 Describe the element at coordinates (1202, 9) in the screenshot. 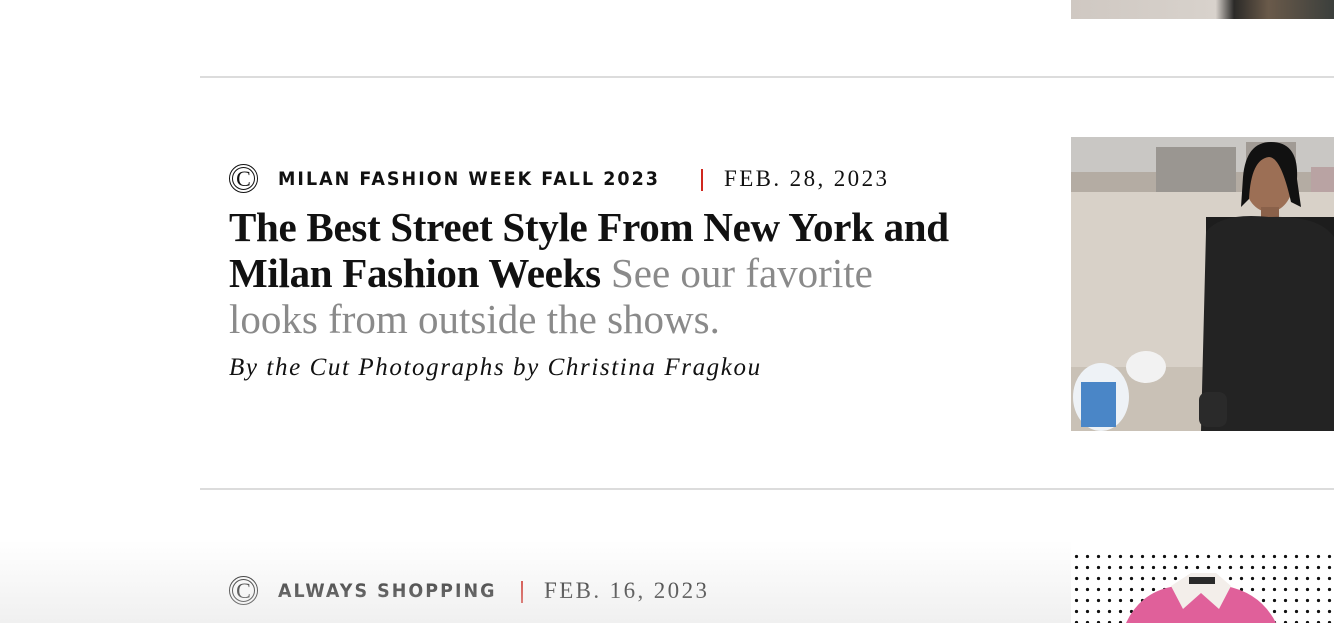

I see `previous-article-thumbnail` at that location.